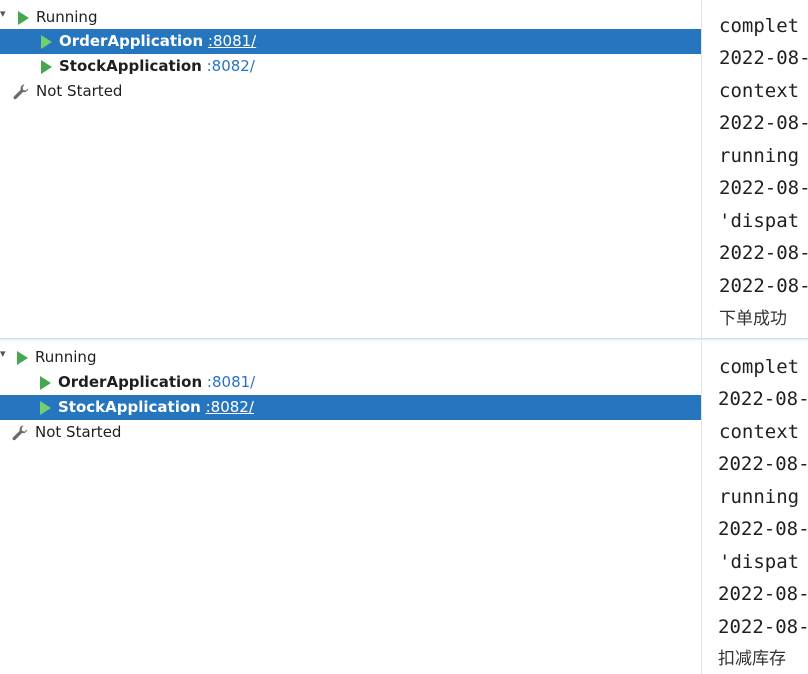  I want to click on console-line: 下单成功, so click(753, 319).